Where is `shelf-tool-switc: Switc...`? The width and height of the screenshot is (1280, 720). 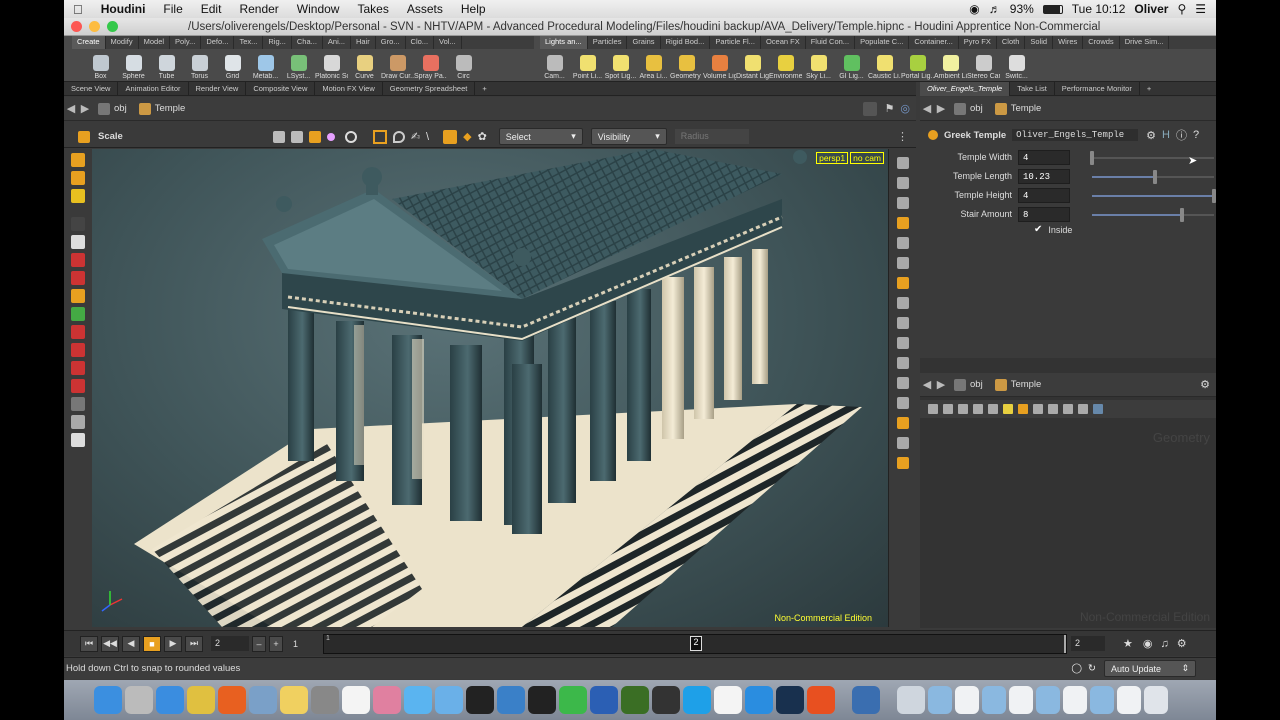 shelf-tool-switc: Switc... is located at coordinates (1016, 66).